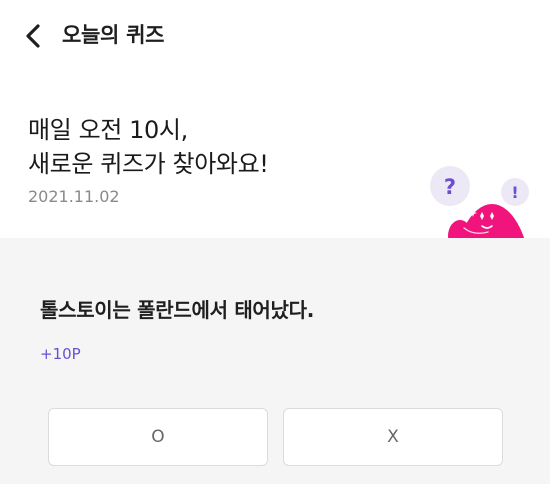  What do you see at coordinates (148, 164) in the screenshot?
I see `hero-headline-line2: 새로운 퀴즈가 찾아와요!` at bounding box center [148, 164].